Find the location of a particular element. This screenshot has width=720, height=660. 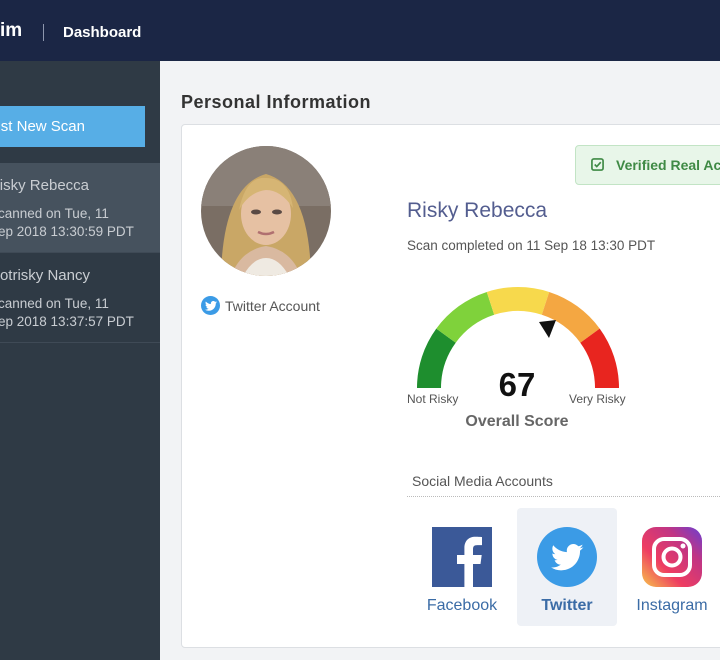

divider is located at coordinates (563, 496).